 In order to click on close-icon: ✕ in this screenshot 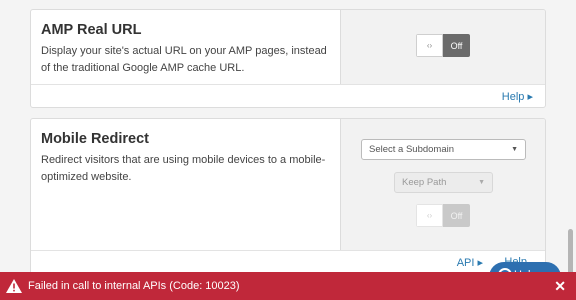, I will do `click(560, 286)`.